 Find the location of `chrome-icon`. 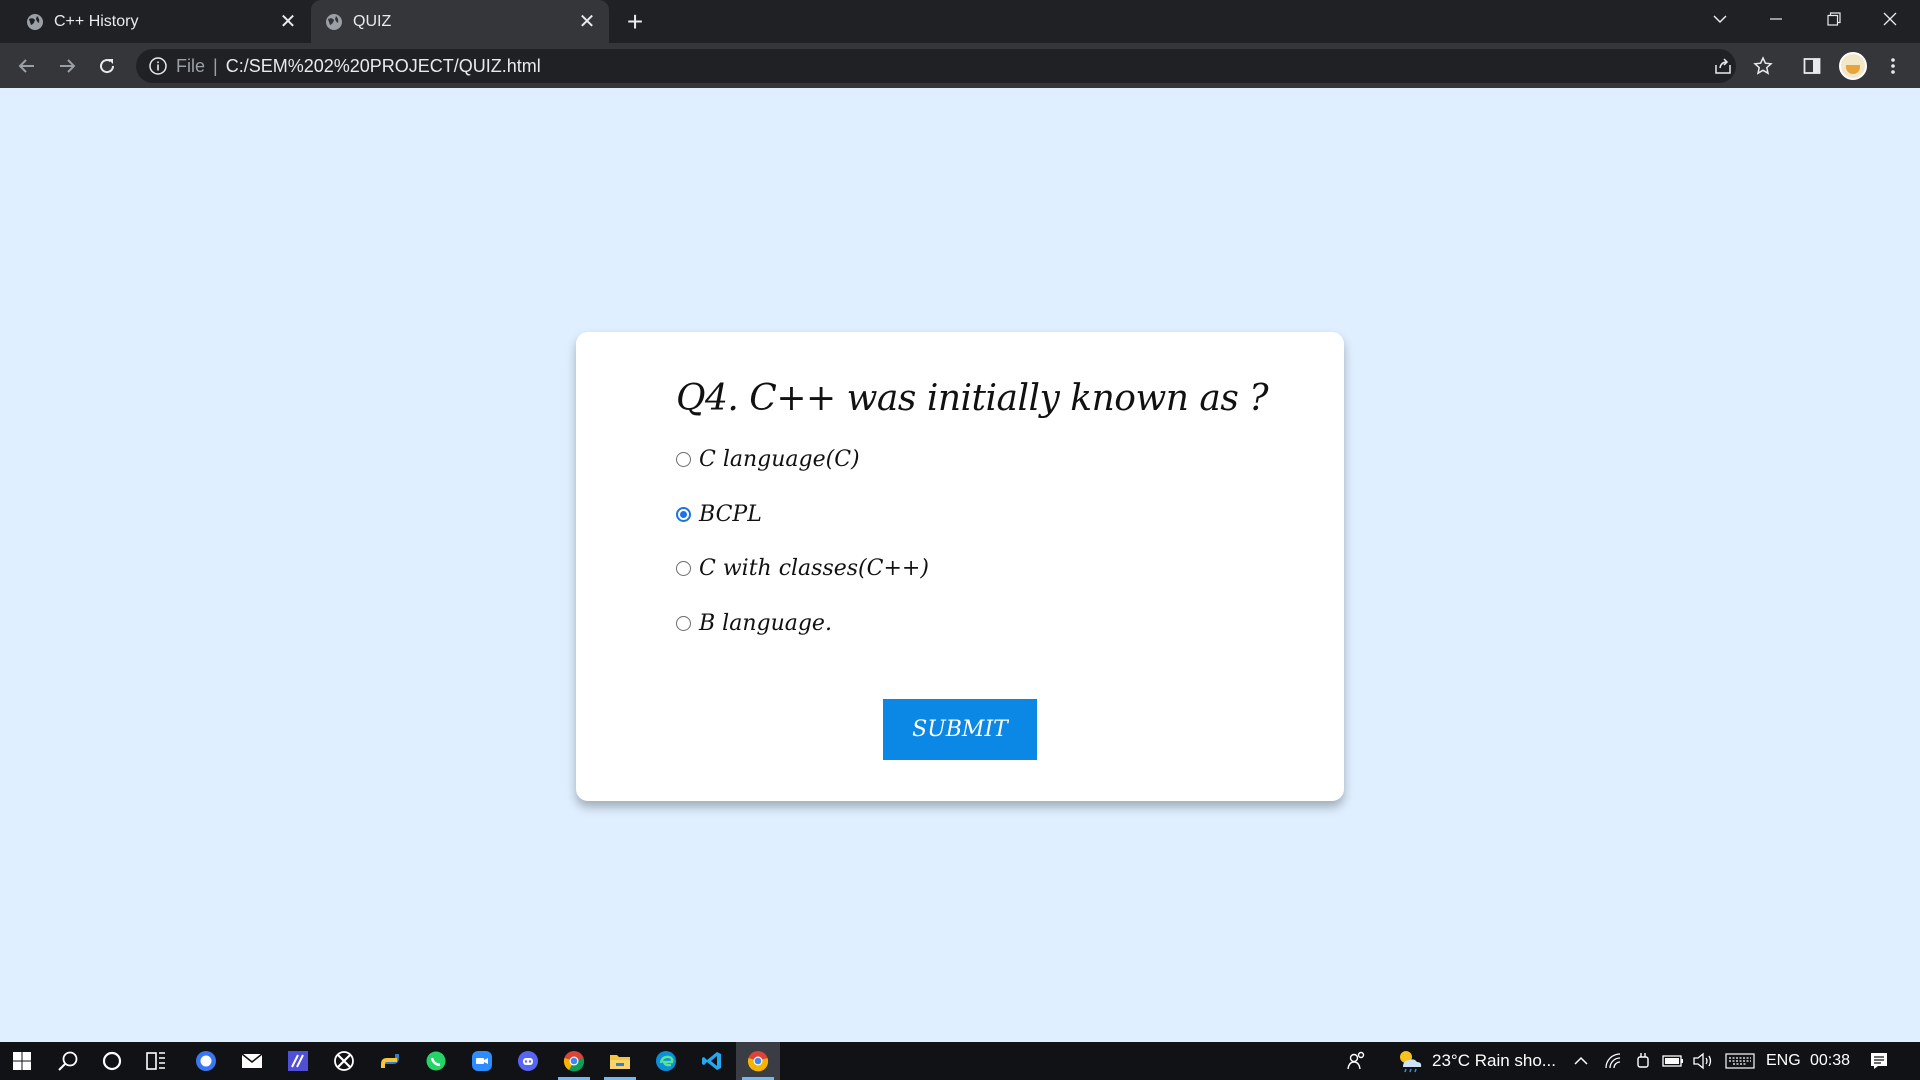

chrome-icon is located at coordinates (574, 1061).